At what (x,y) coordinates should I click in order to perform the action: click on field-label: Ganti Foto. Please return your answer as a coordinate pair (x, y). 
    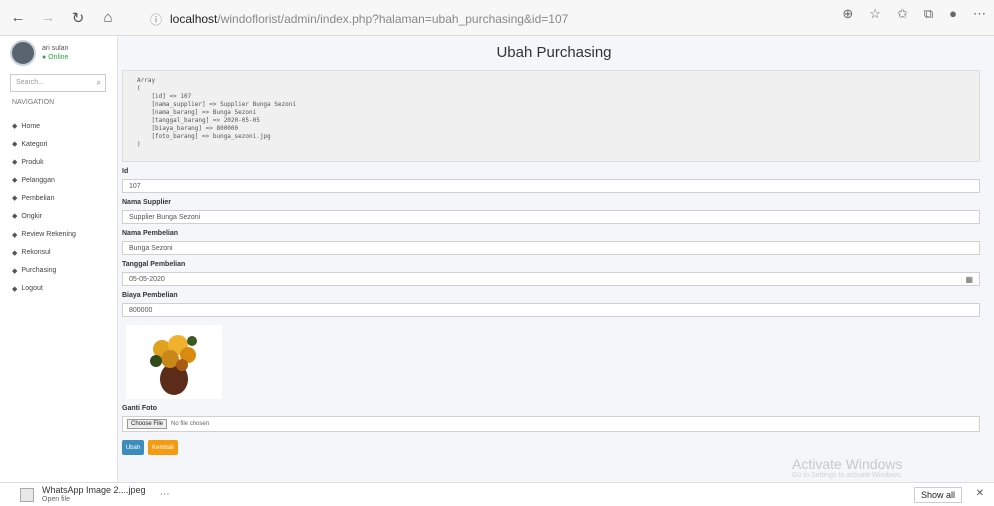
    Looking at the image, I should click on (139, 408).